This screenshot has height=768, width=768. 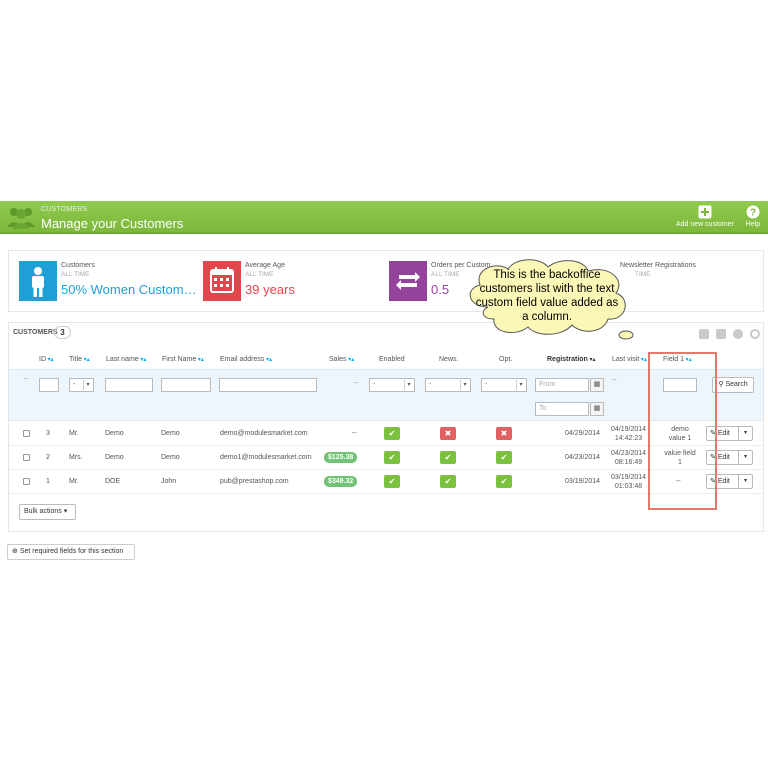 I want to click on help-button: ? Help, so click(x=753, y=216).